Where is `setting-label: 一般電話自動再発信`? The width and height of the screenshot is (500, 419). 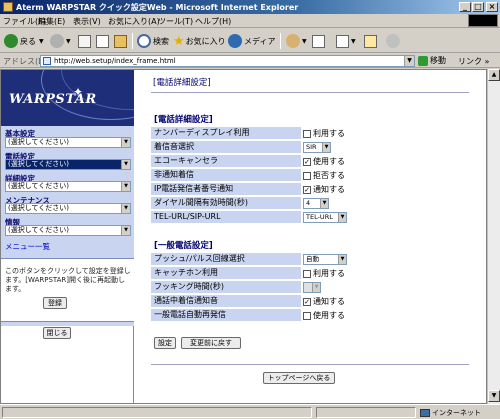 setting-label: 一般電話自動再発信 is located at coordinates (226, 315).